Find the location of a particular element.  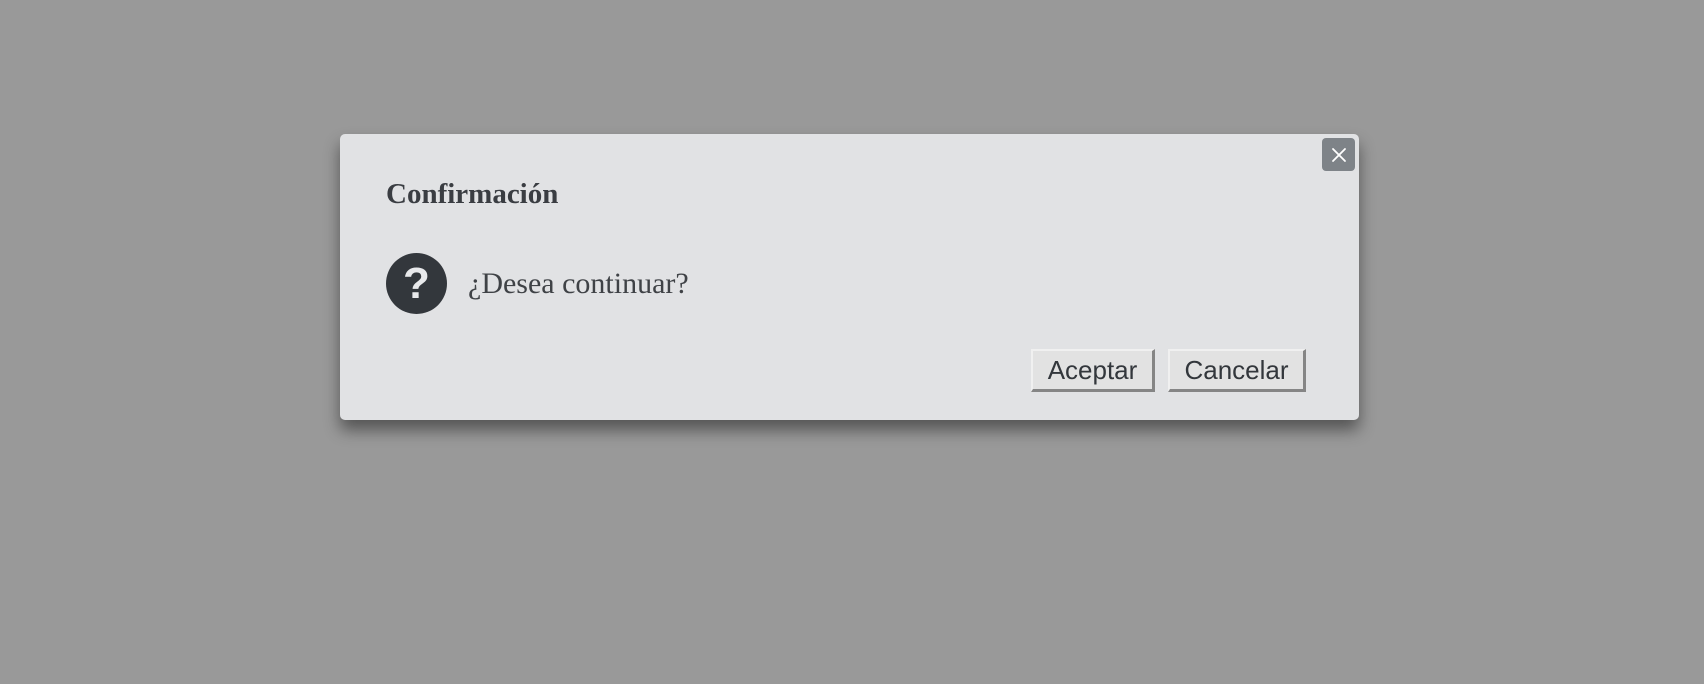

question-icon: ? is located at coordinates (416, 283).